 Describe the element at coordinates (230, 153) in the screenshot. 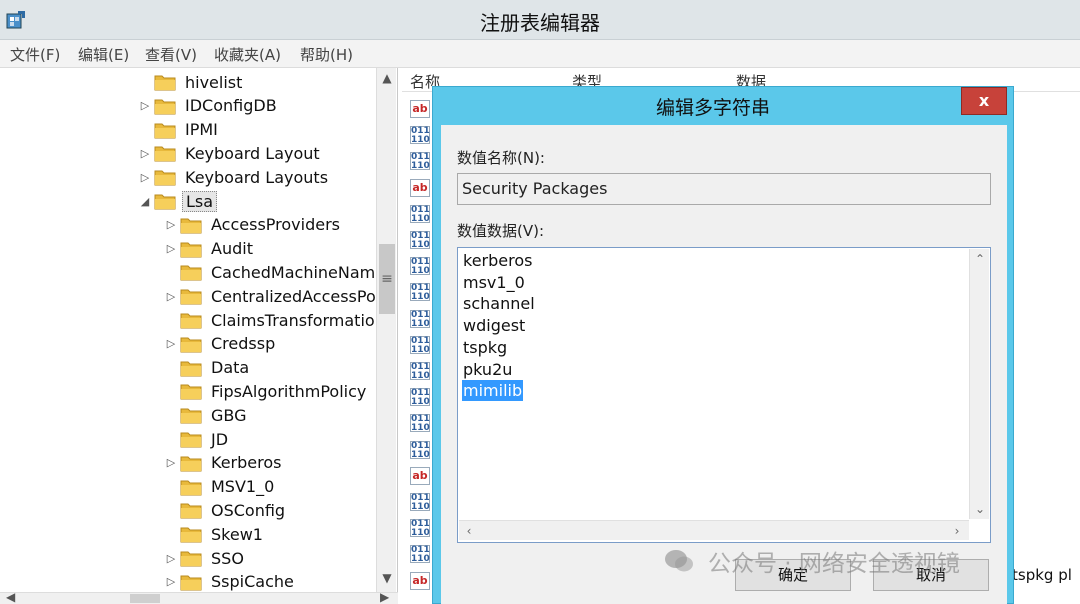

I see `tree-item: ▷ Keyboard Layout` at that location.